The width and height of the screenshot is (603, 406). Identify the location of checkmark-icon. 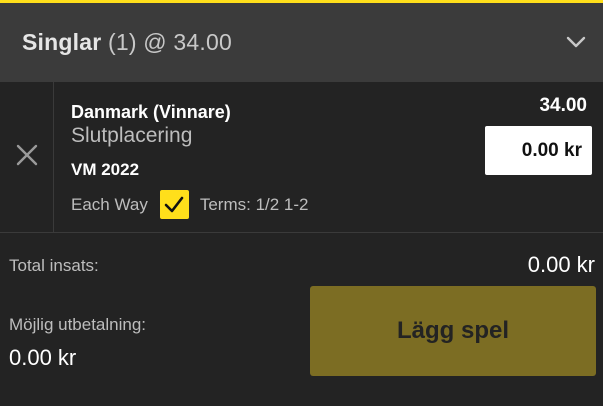
(174, 204).